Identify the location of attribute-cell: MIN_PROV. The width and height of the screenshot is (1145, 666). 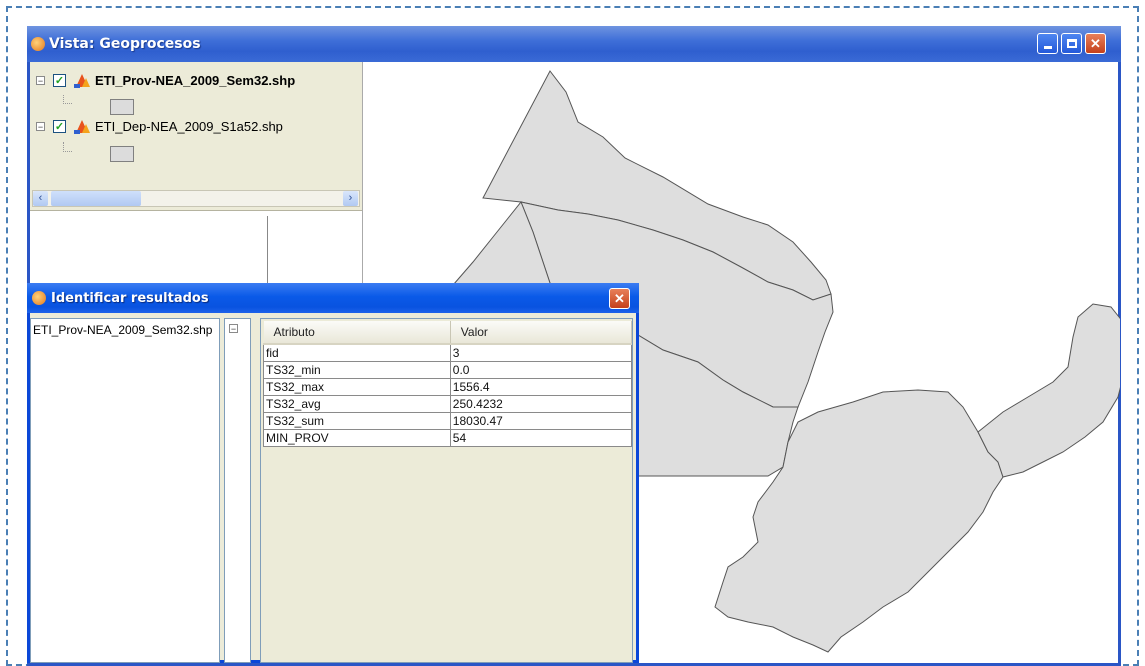
(357, 438).